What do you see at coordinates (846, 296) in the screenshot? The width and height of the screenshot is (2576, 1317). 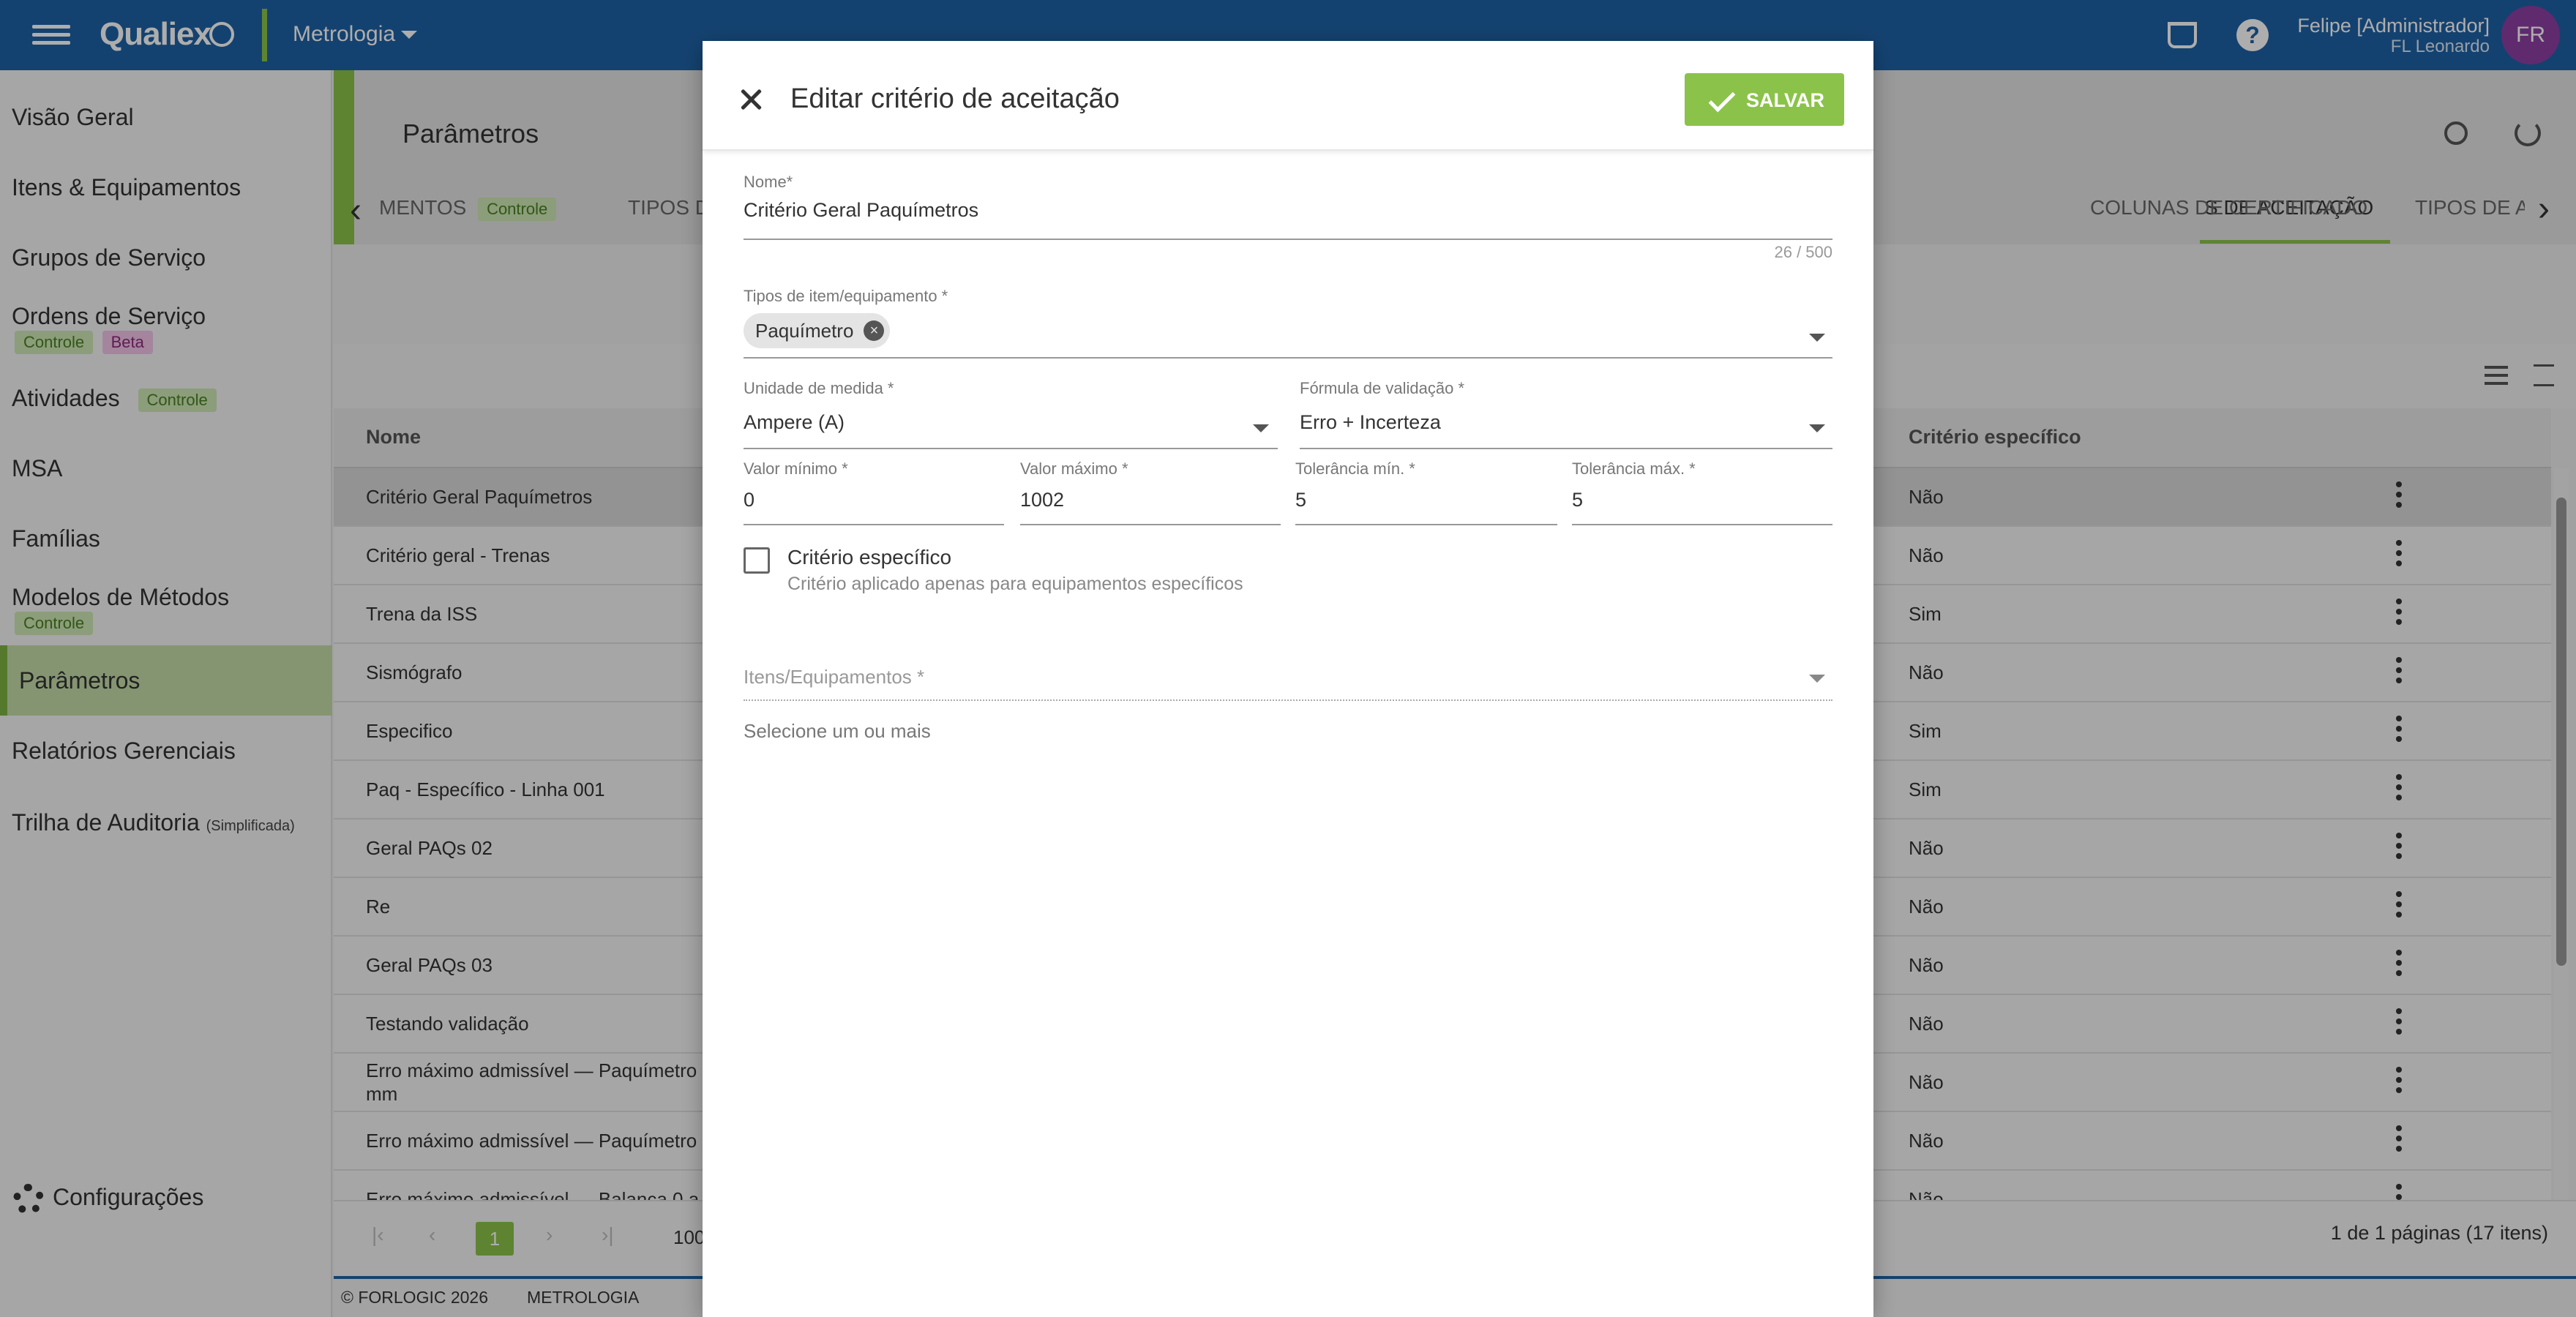 I see `item-types-label: Tipos de item/equipamento *` at bounding box center [846, 296].